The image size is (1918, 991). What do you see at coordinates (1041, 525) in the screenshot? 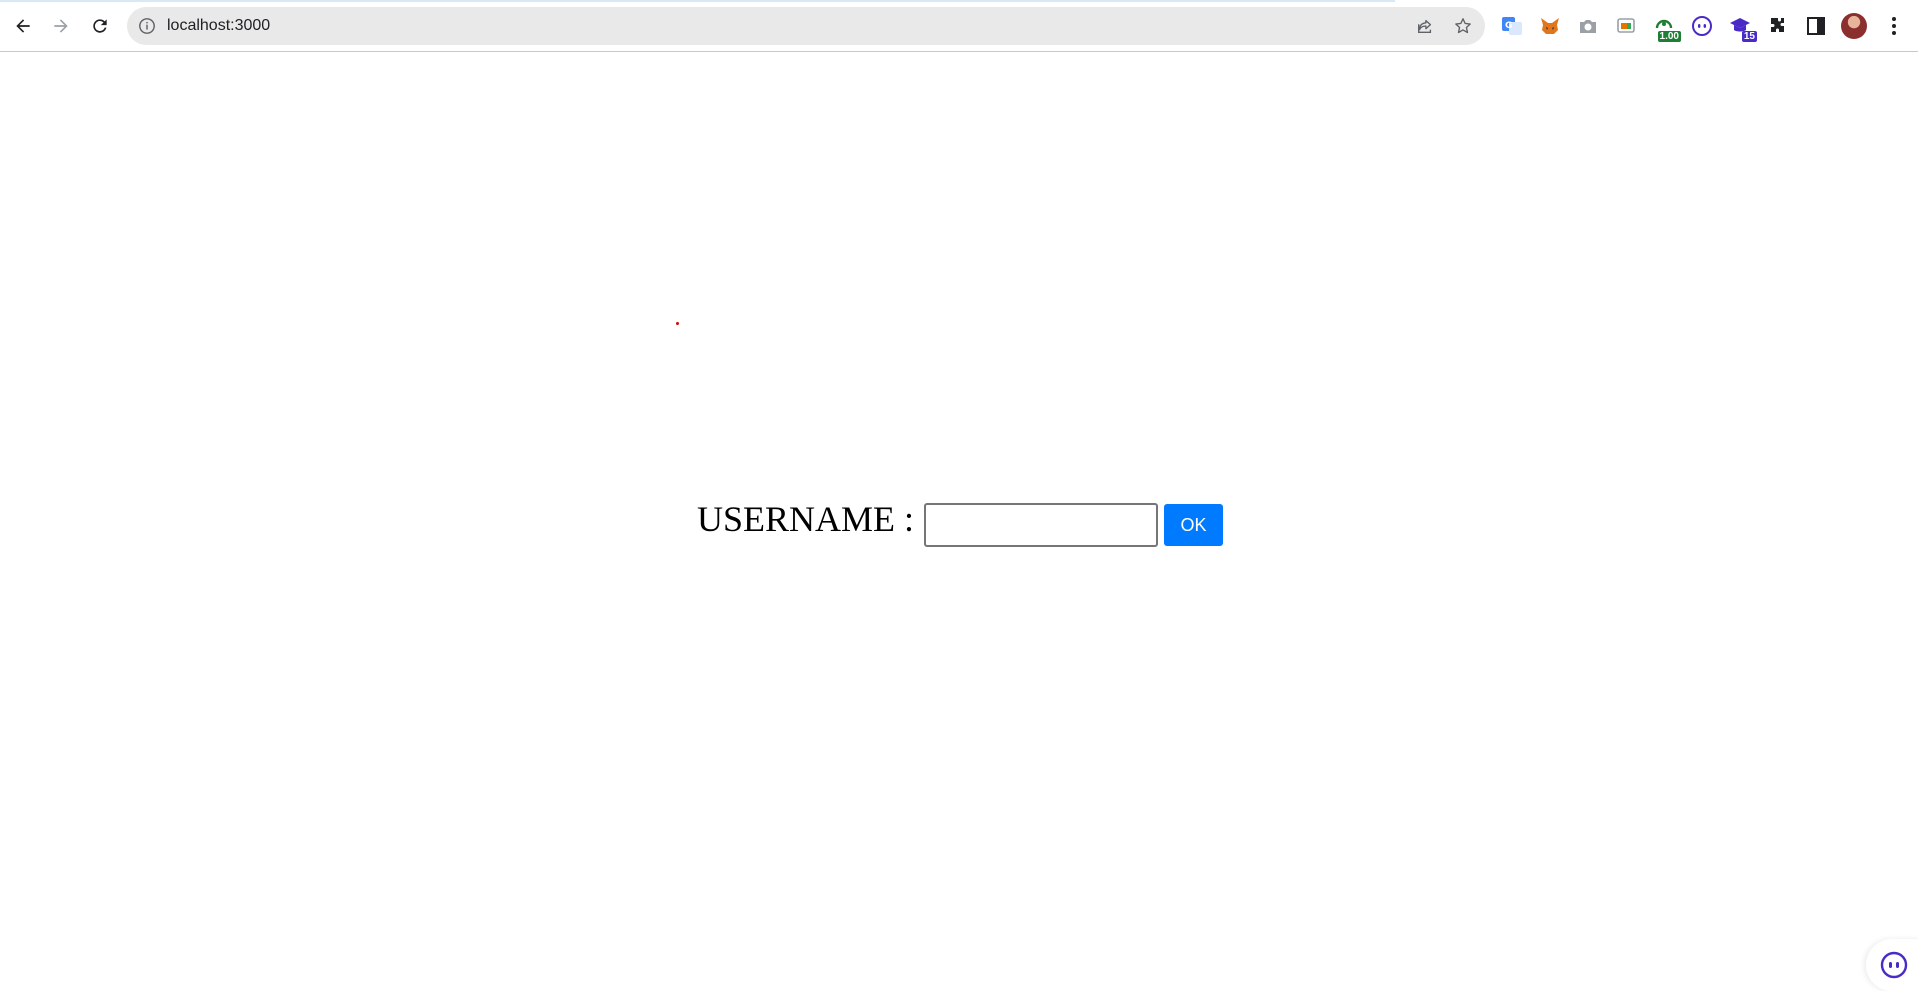
I see `username-input` at bounding box center [1041, 525].